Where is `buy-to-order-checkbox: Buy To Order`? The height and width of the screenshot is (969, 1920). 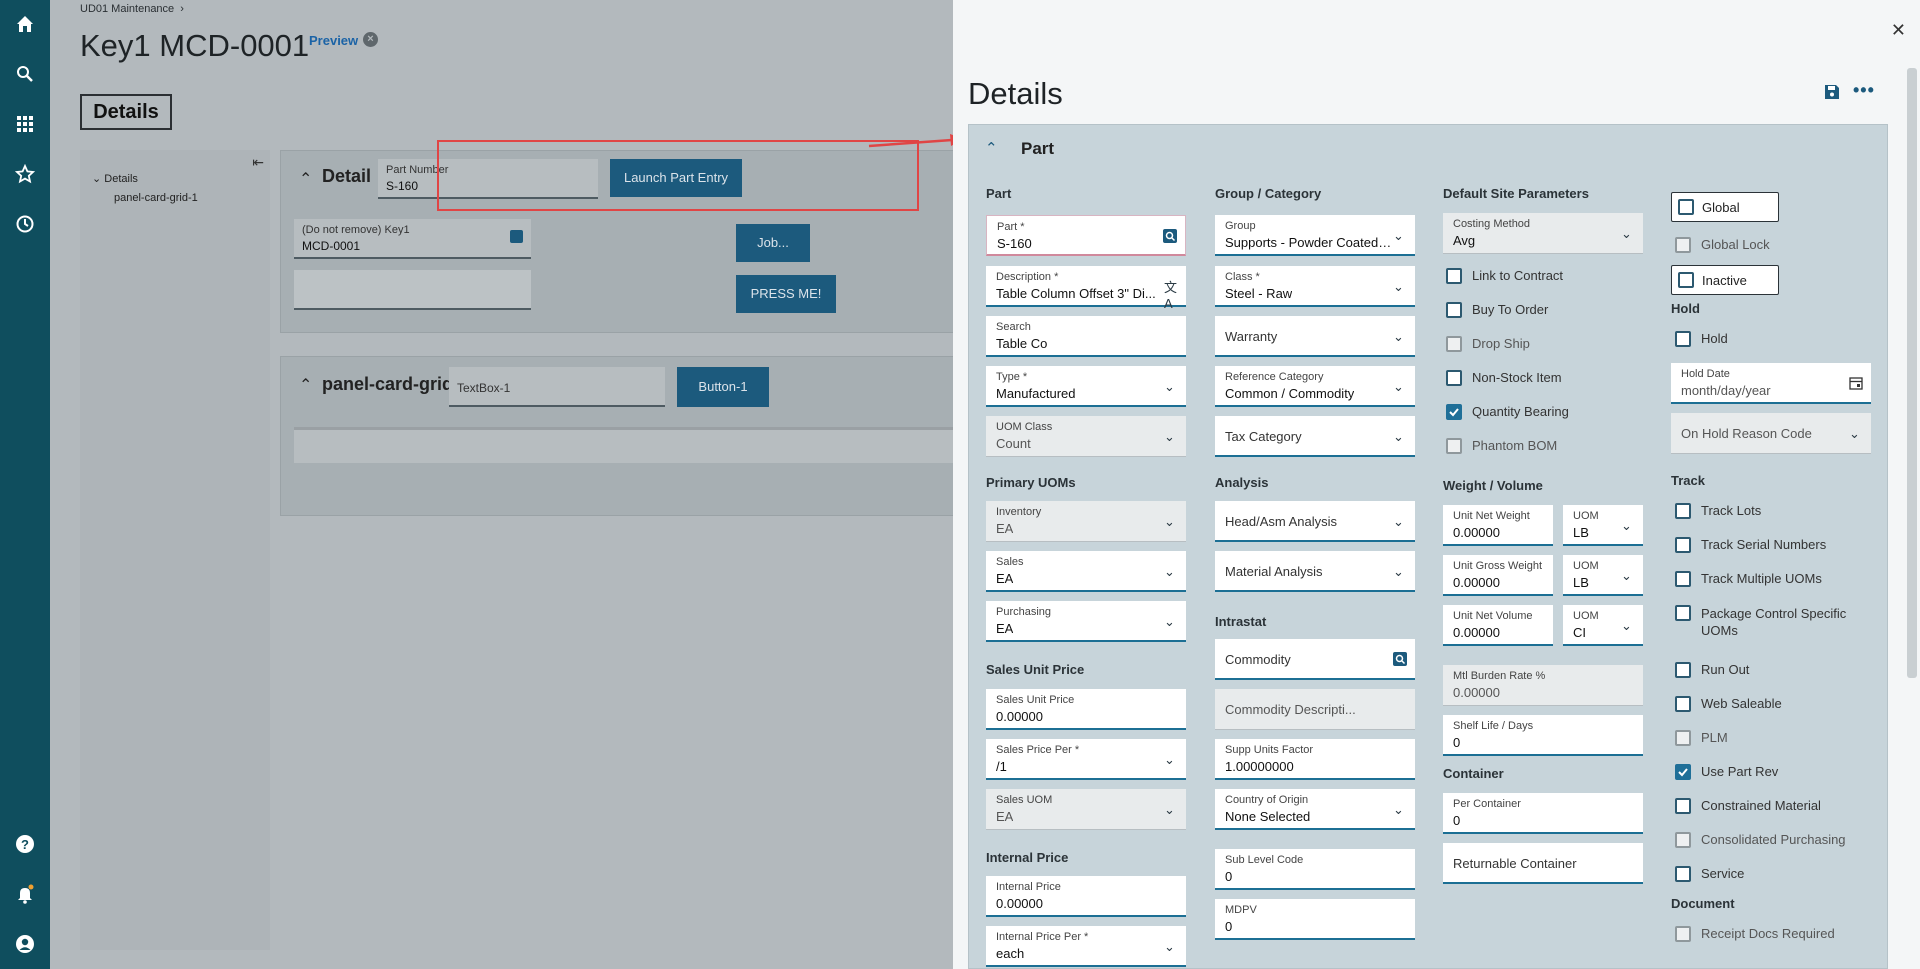 buy-to-order-checkbox: Buy To Order is located at coordinates (1497, 310).